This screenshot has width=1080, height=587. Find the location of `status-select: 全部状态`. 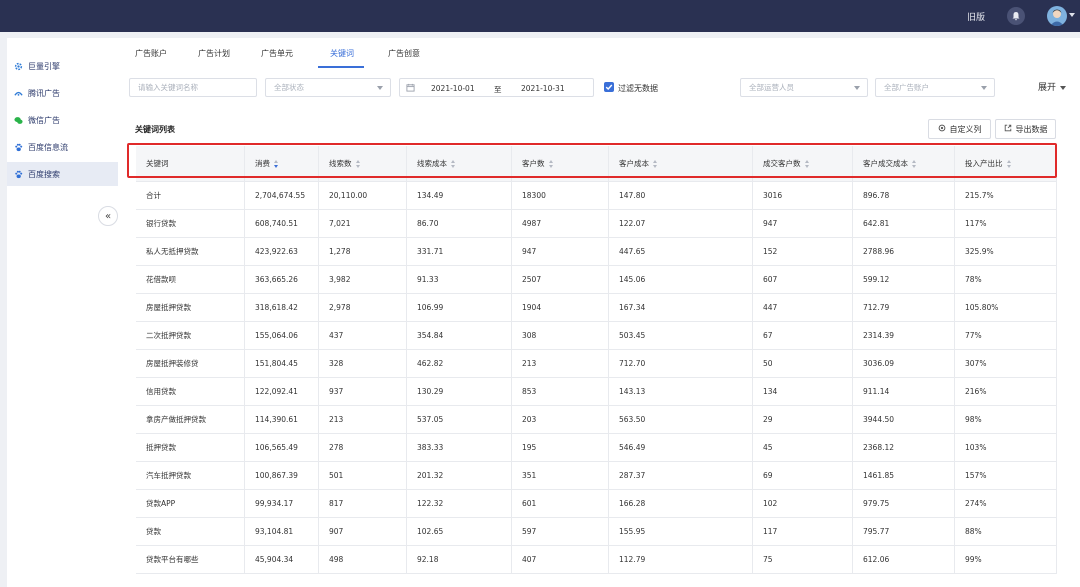

status-select: 全部状态 is located at coordinates (328, 87).